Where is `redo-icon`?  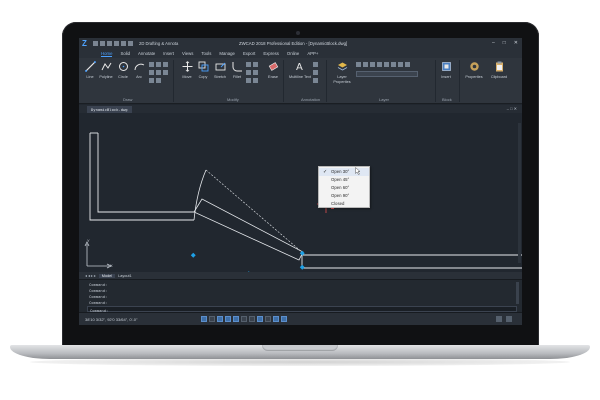 redo-icon is located at coordinates (130, 43).